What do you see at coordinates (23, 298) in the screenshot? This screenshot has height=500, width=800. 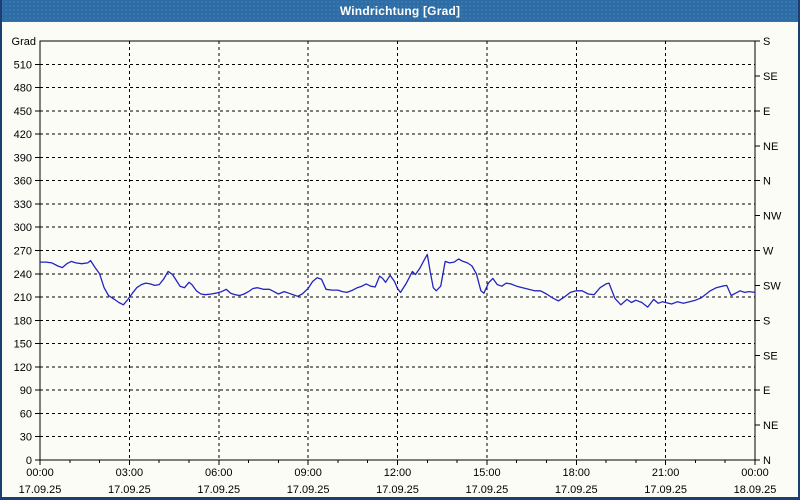 I see `y-axis-tick-label: 210` at bounding box center [23, 298].